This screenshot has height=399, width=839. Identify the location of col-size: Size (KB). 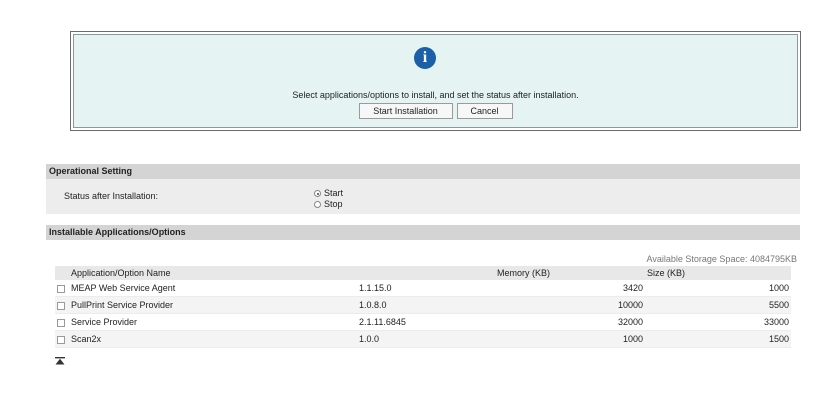
(718, 273).